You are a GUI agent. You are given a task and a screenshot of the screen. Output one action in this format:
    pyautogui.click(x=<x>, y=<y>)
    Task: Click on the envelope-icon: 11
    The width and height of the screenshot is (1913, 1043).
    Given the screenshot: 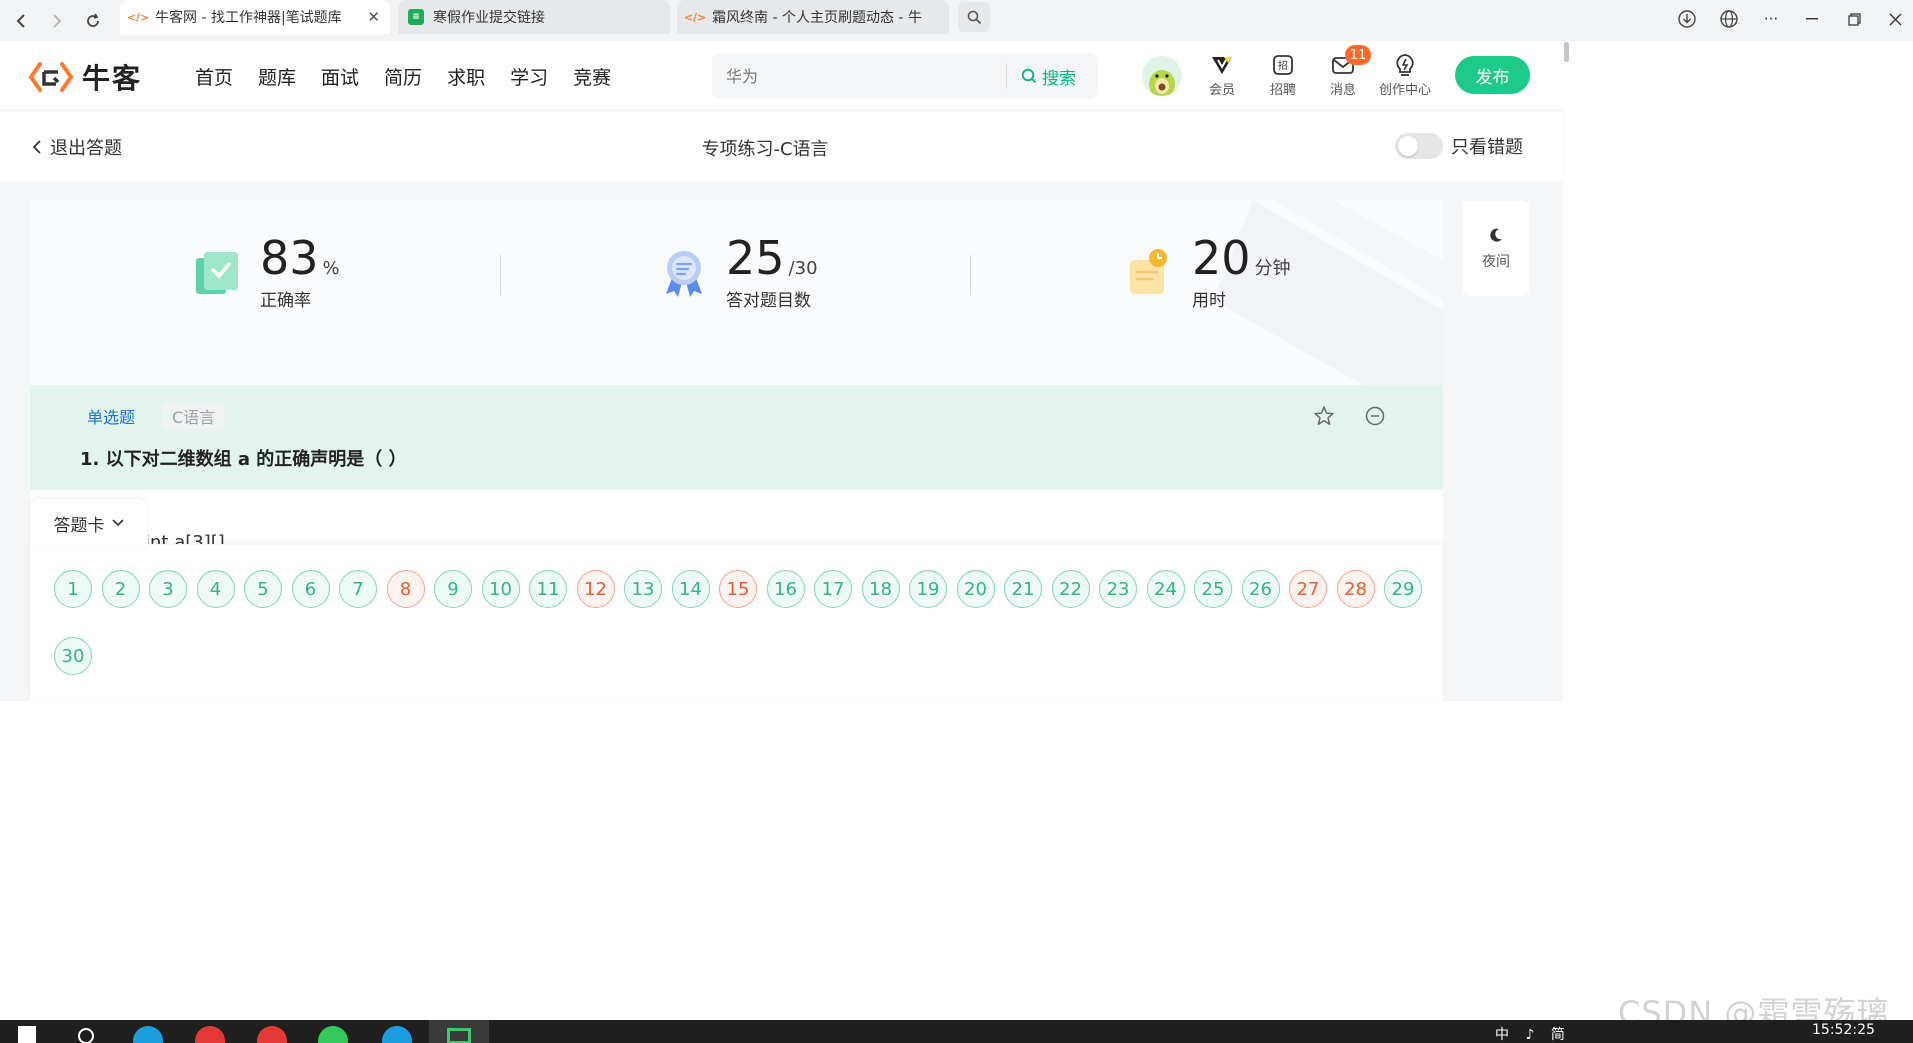 What is the action you would take?
    pyautogui.click(x=1351, y=62)
    